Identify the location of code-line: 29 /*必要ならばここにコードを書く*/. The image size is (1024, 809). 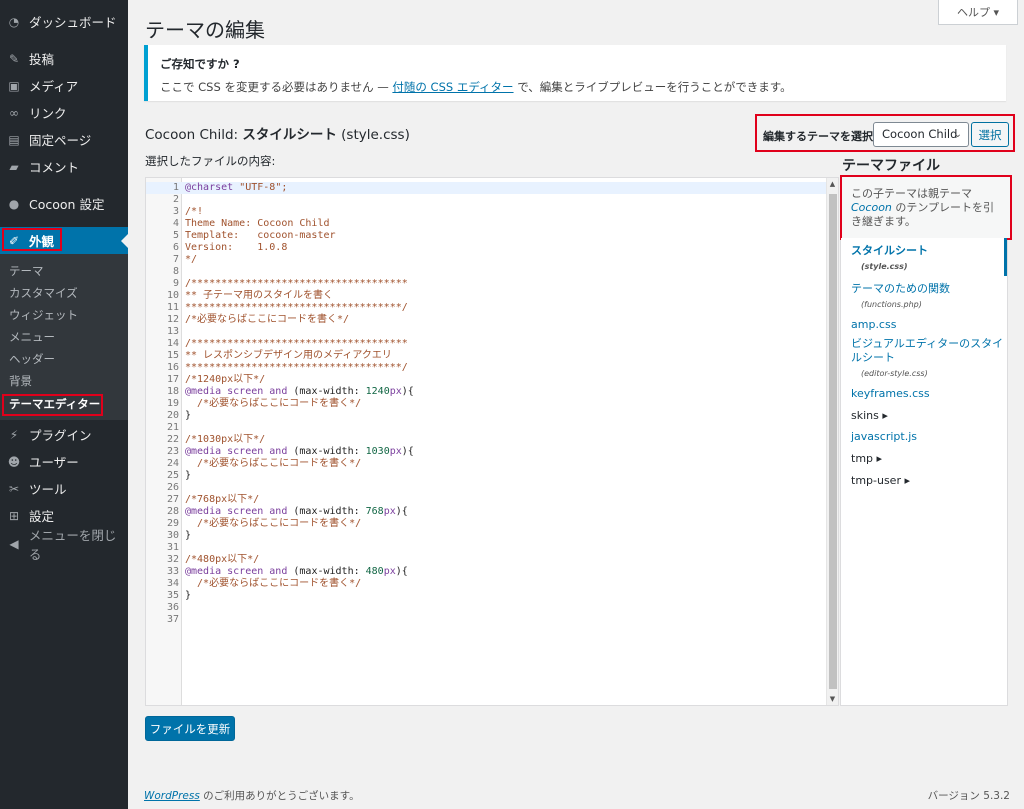
(486, 524).